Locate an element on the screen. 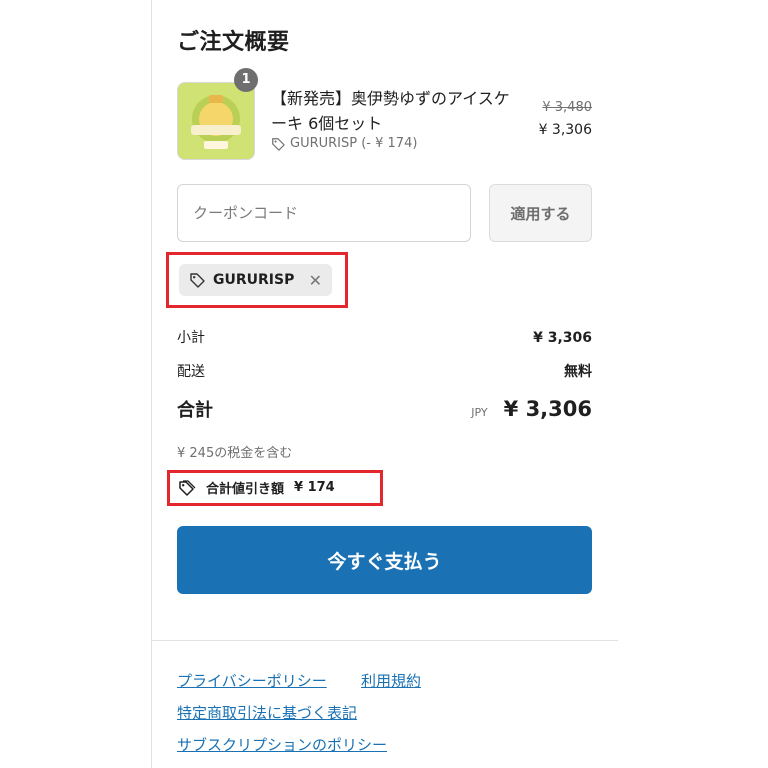 The height and width of the screenshot is (768, 768). total-row: 合計 JPY ¥ 3,306 is located at coordinates (384, 409).